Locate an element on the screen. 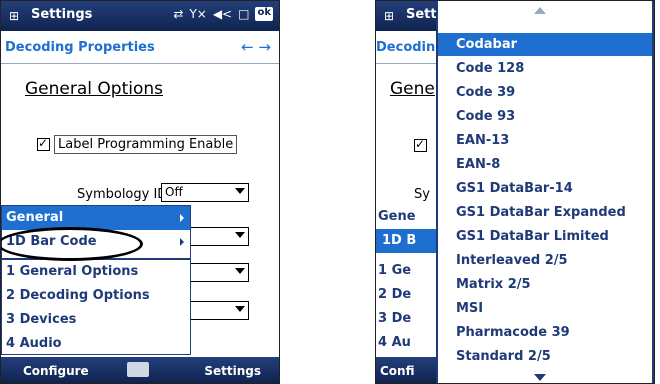  ok-button: ok is located at coordinates (264, 14).